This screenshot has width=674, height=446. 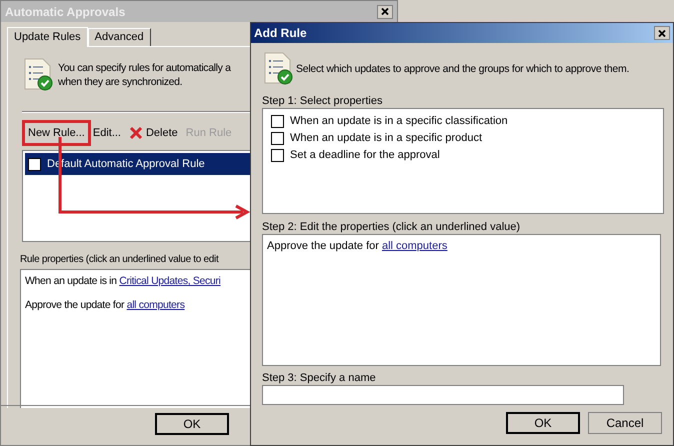 I want to click on section-label: Step 1: Select properties, so click(x=323, y=101).